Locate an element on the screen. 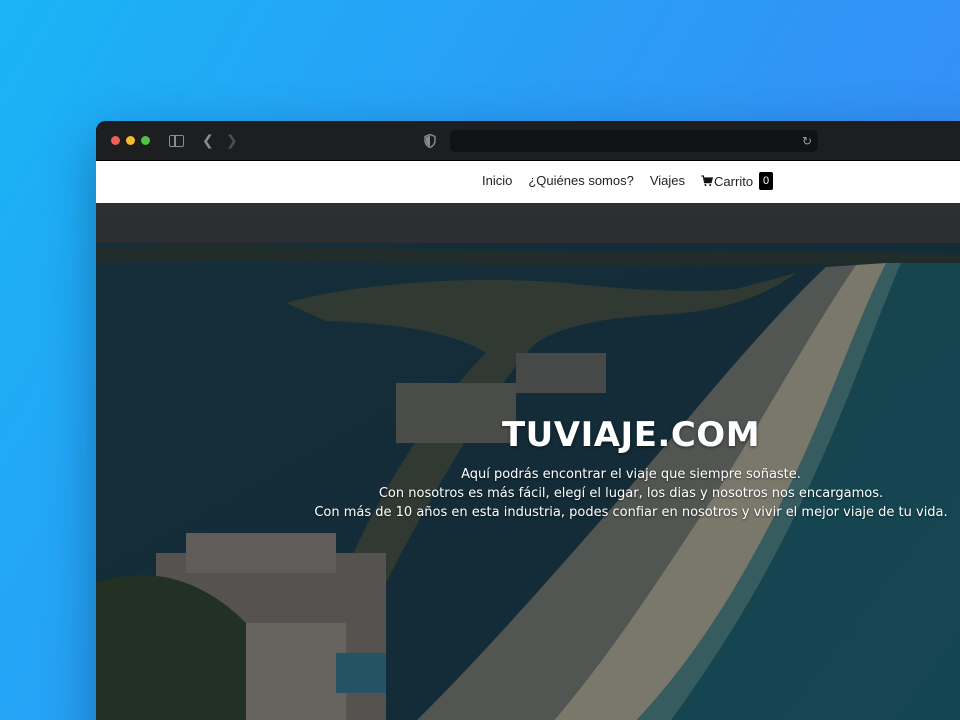 The image size is (960, 720). minimize-window-button is located at coordinates (130, 140).